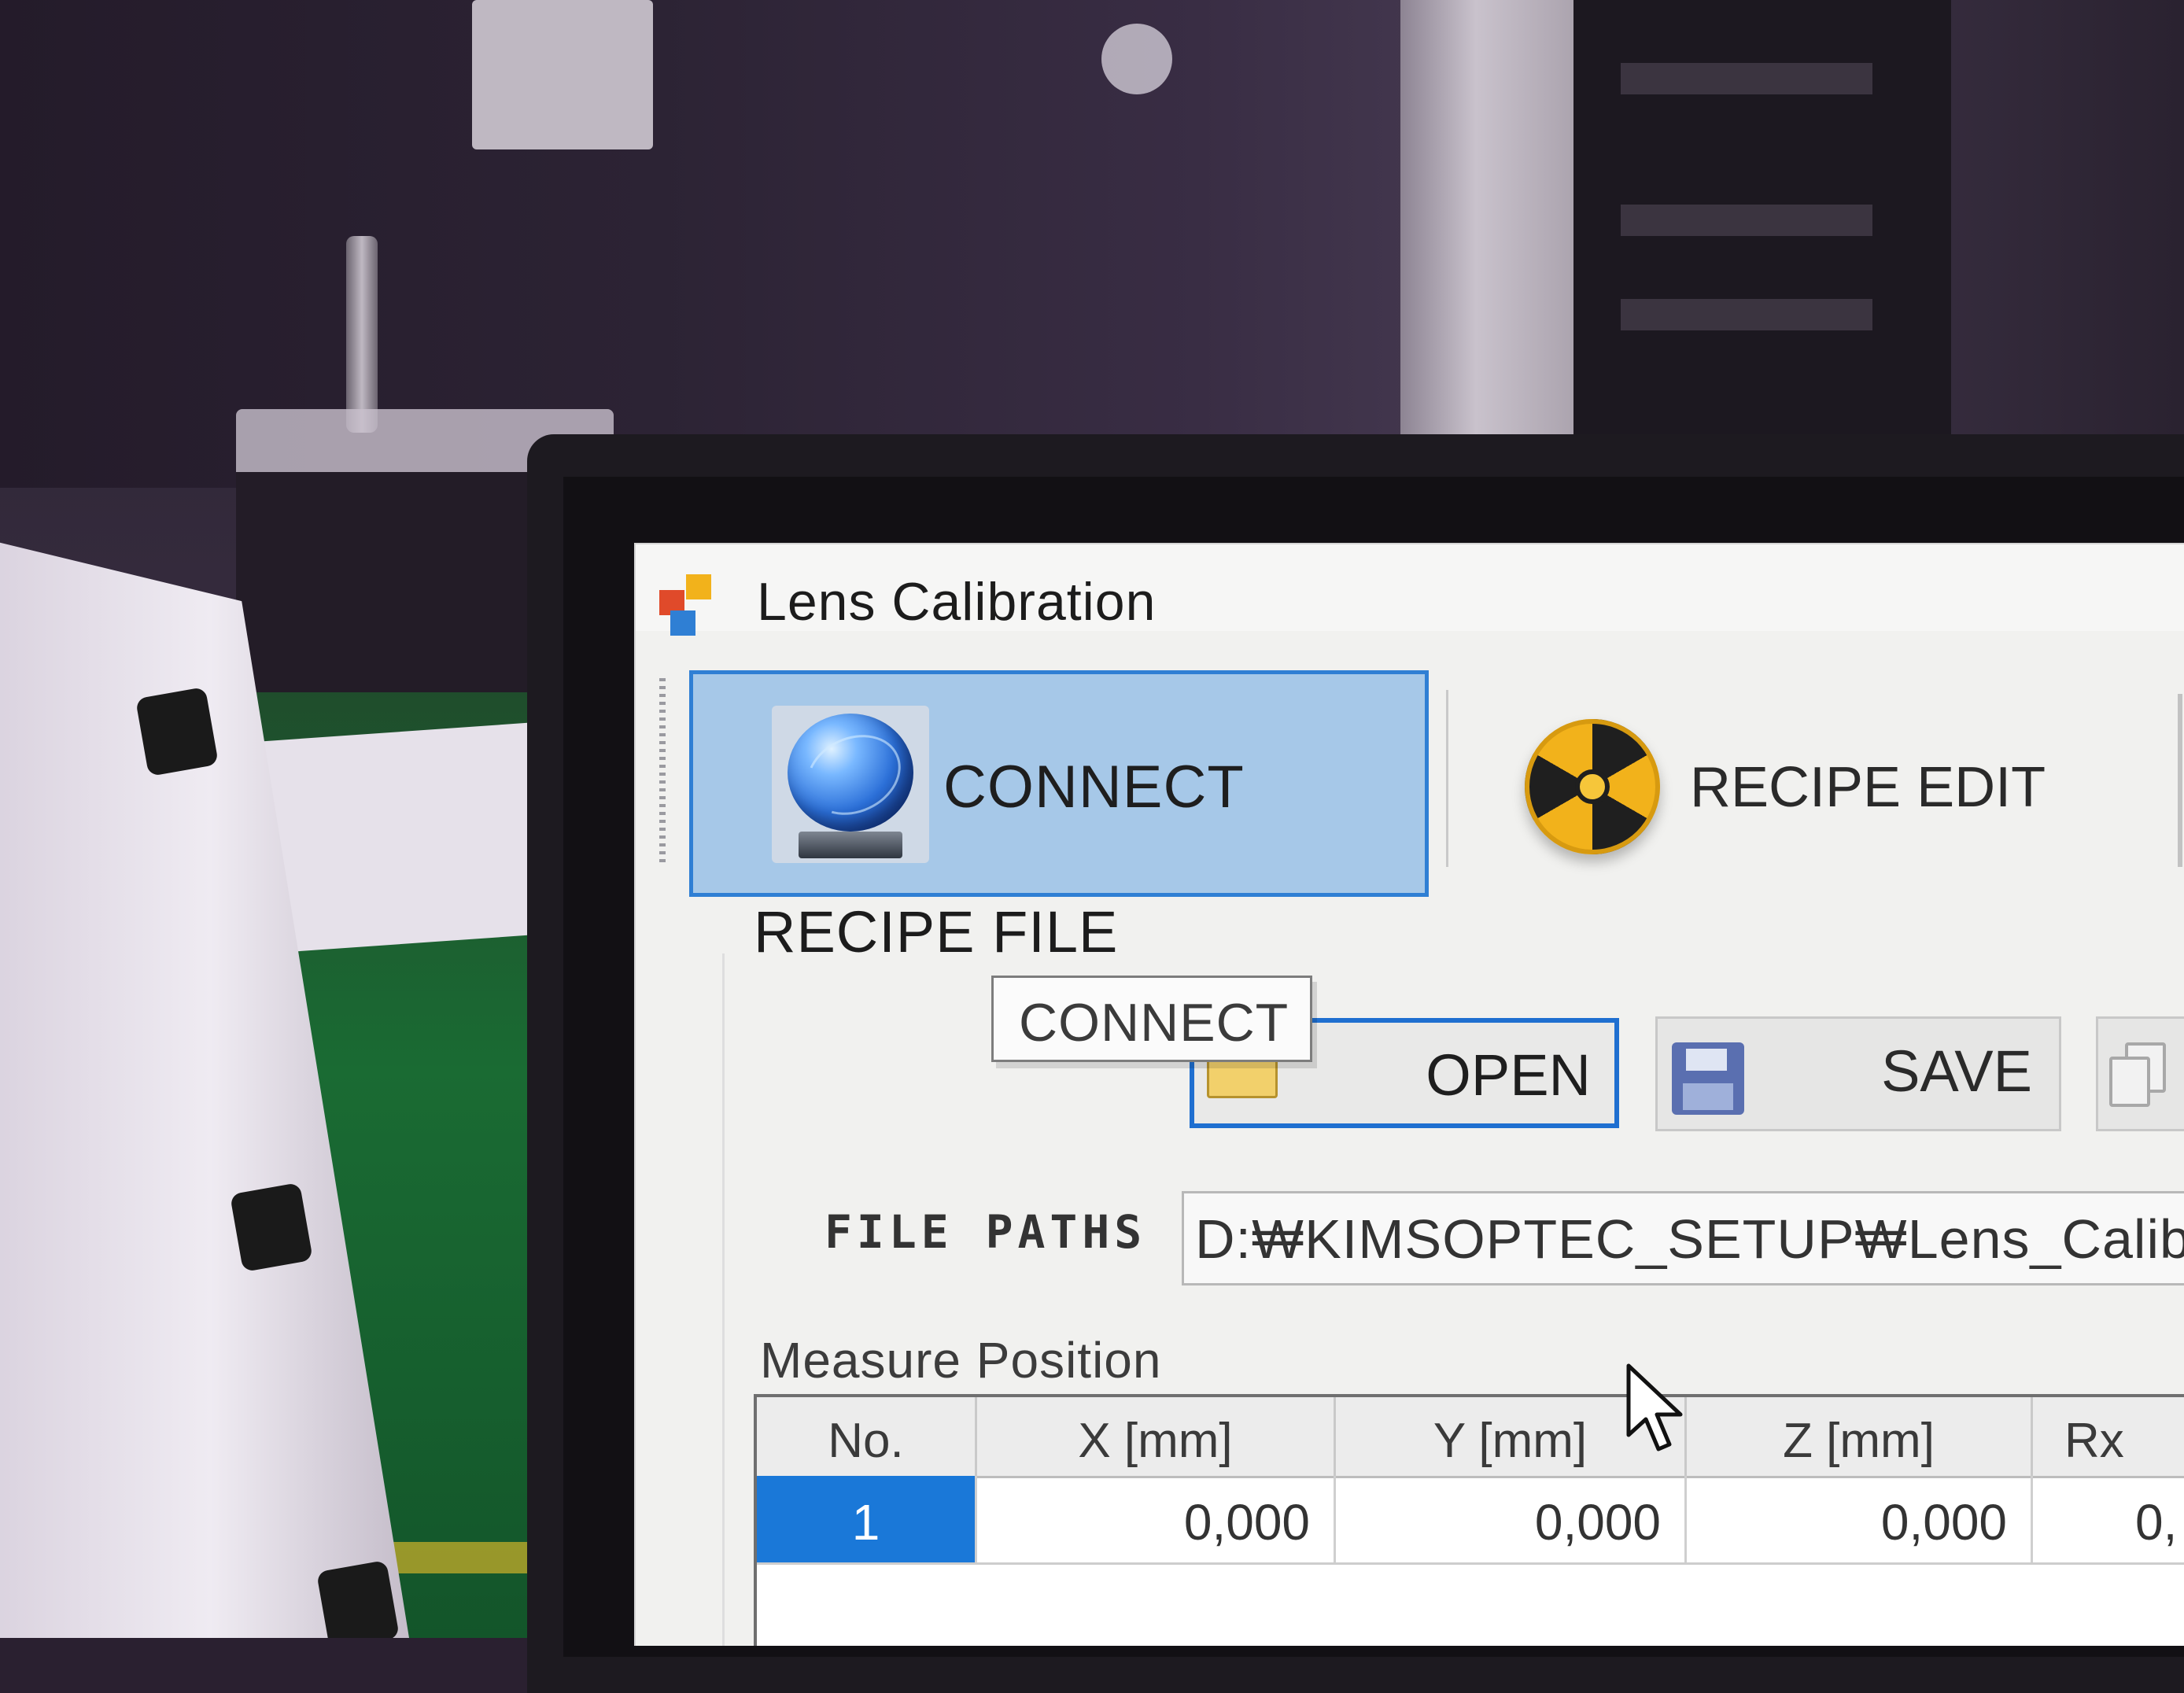 This screenshot has width=2184, height=1693. What do you see at coordinates (1654, 1407) in the screenshot?
I see `mouse-cursor-icon` at bounding box center [1654, 1407].